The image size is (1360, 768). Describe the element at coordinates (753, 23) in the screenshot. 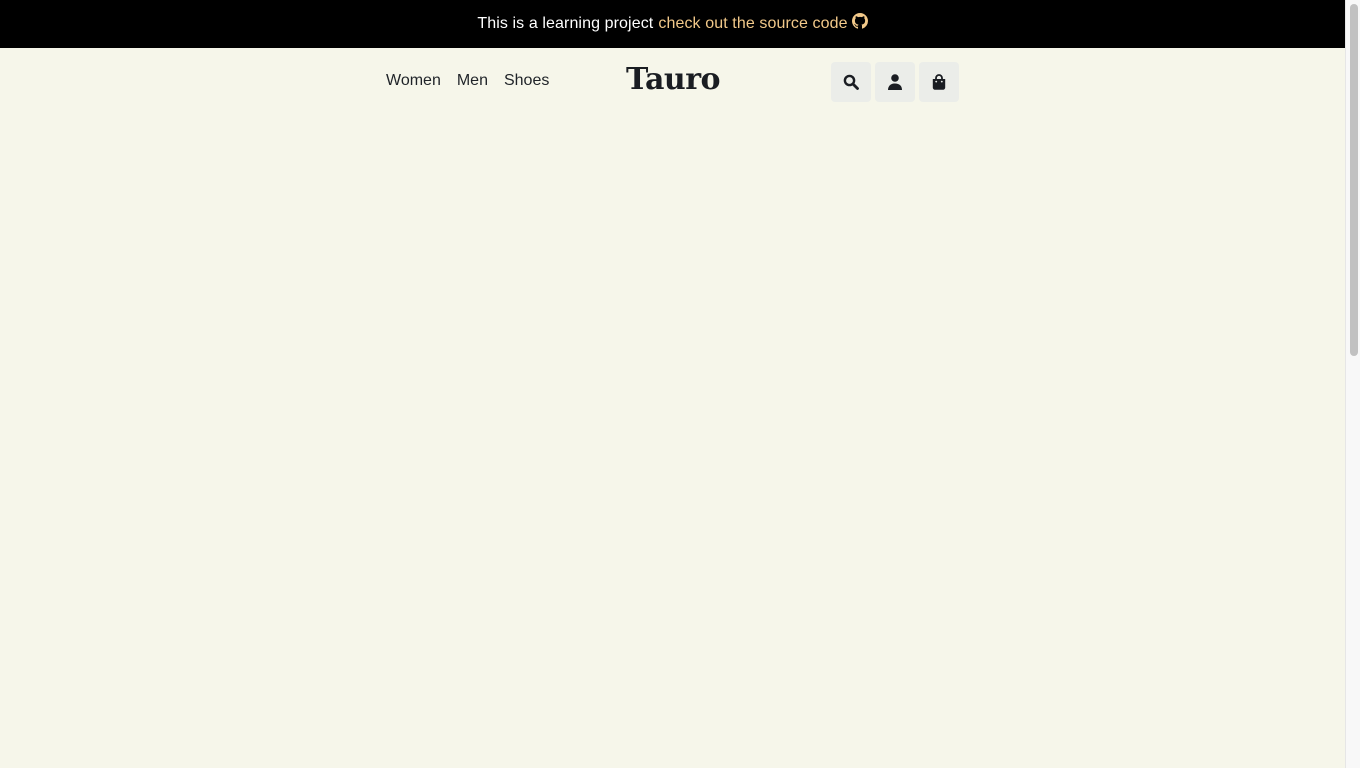

I see `source-code-link-label: check out the source code` at that location.